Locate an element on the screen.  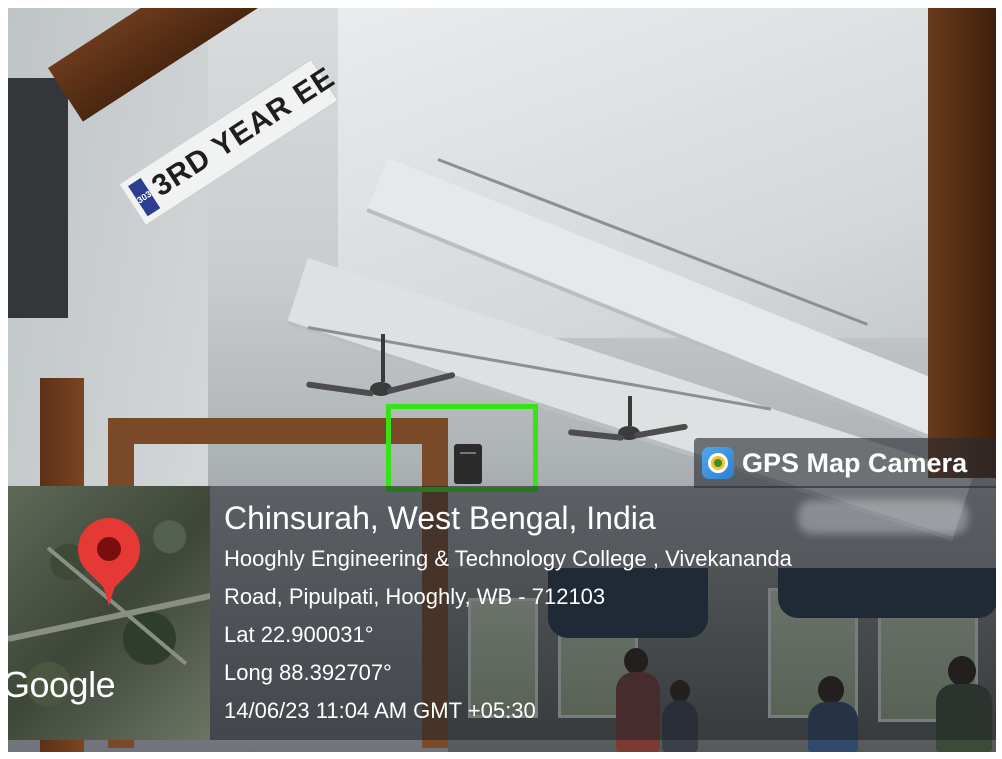
ceiling-fan-left is located at coordinates (380, 374).